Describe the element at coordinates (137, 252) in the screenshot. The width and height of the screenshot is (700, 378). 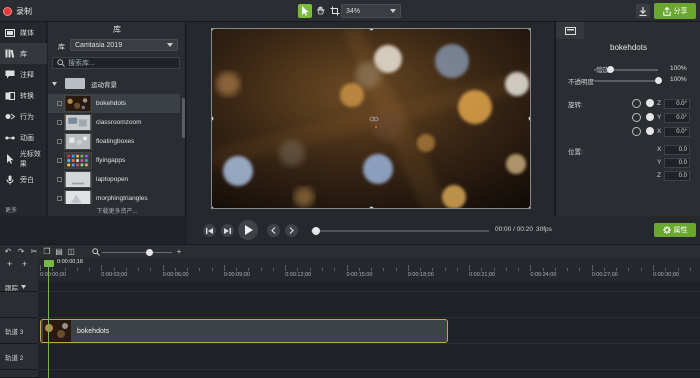
I see `timeline-zoom-slider` at that location.